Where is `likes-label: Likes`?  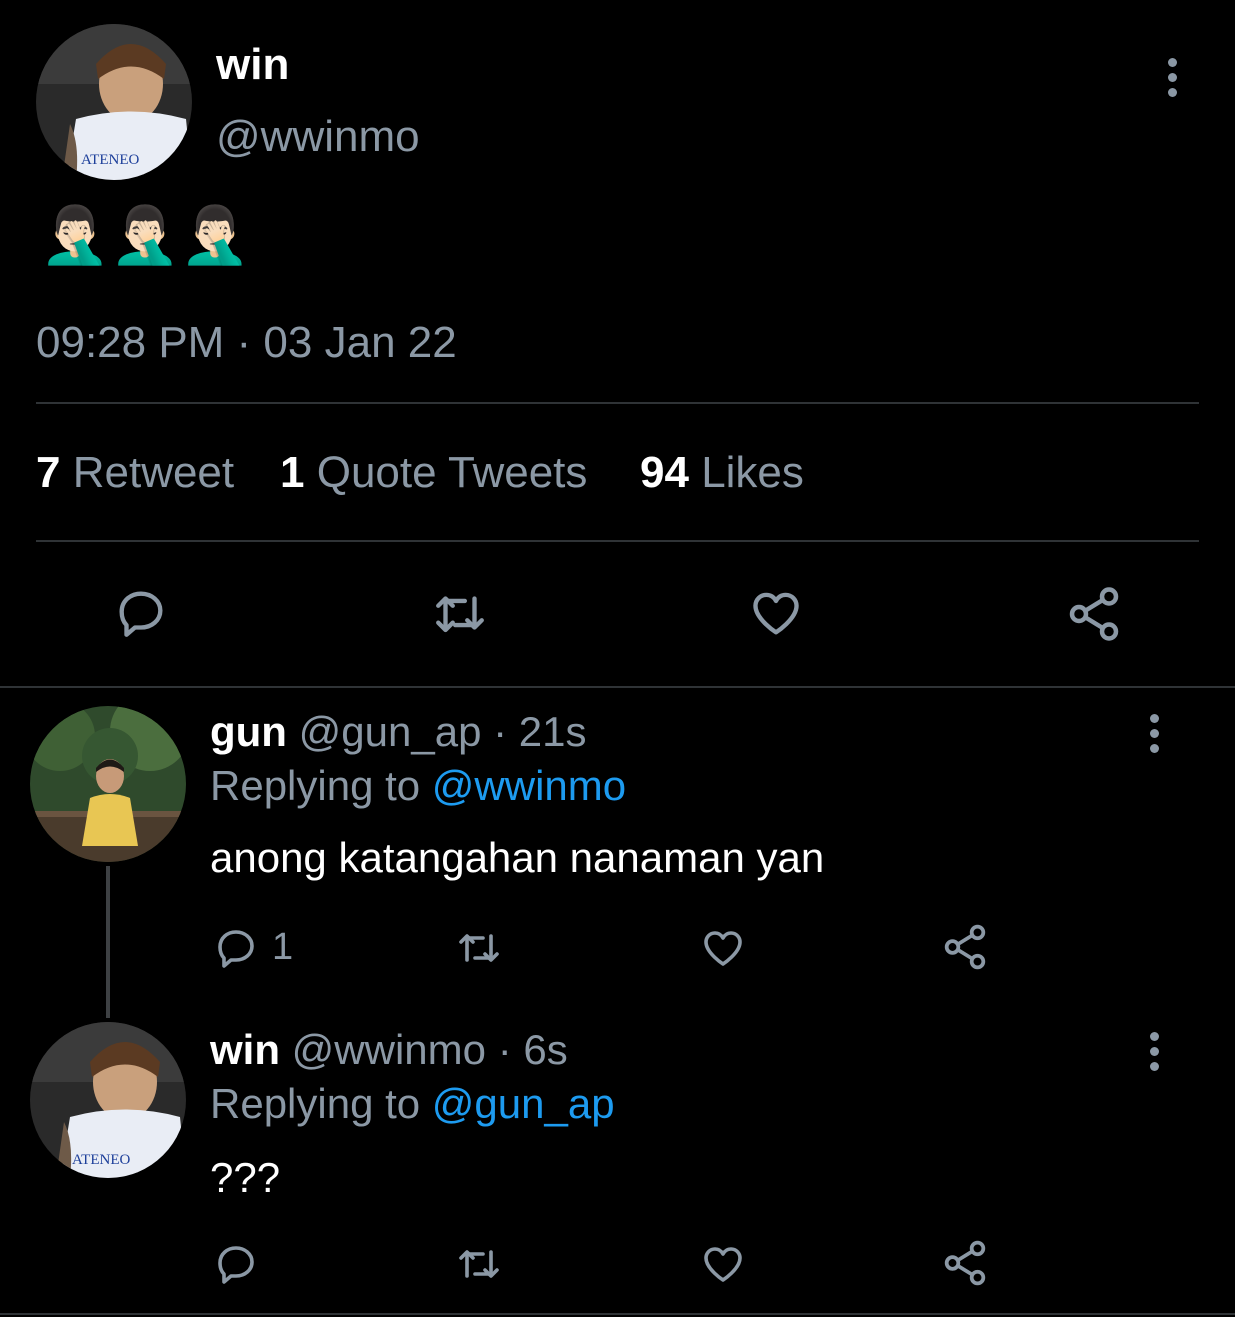
likes-label: Likes is located at coordinates (752, 472).